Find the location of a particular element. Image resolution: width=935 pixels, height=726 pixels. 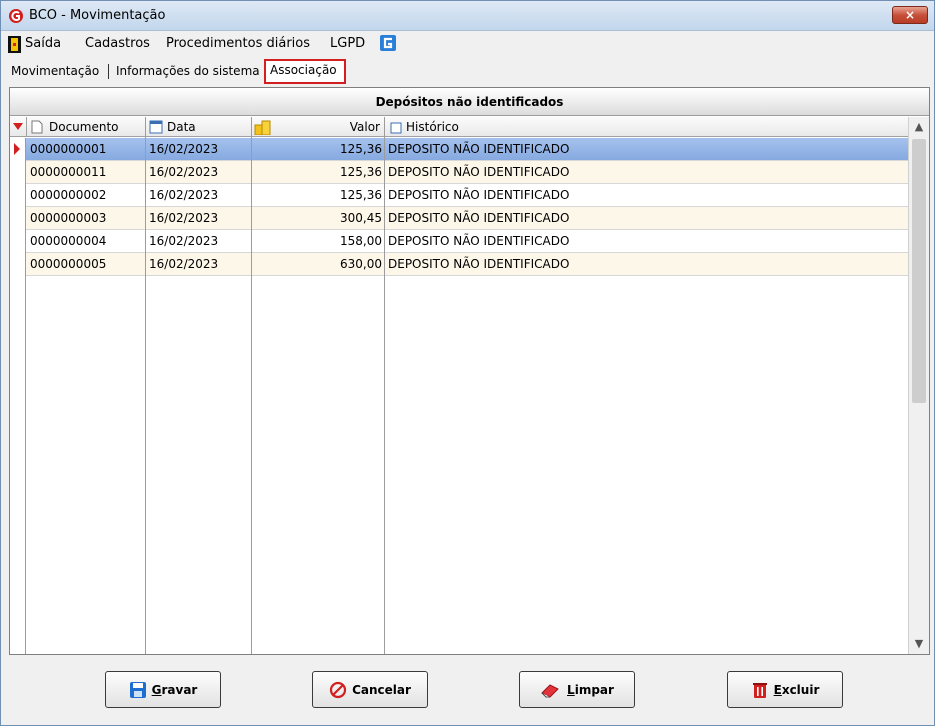

cell-valor: 158,00 is located at coordinates (361, 241).